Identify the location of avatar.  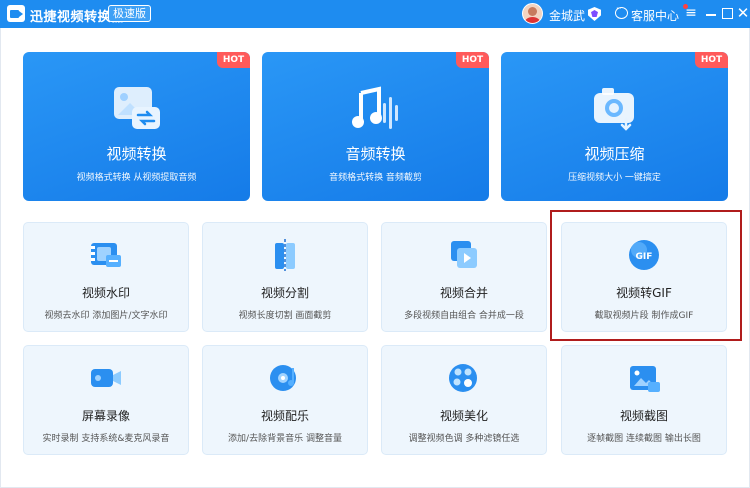
(532, 13).